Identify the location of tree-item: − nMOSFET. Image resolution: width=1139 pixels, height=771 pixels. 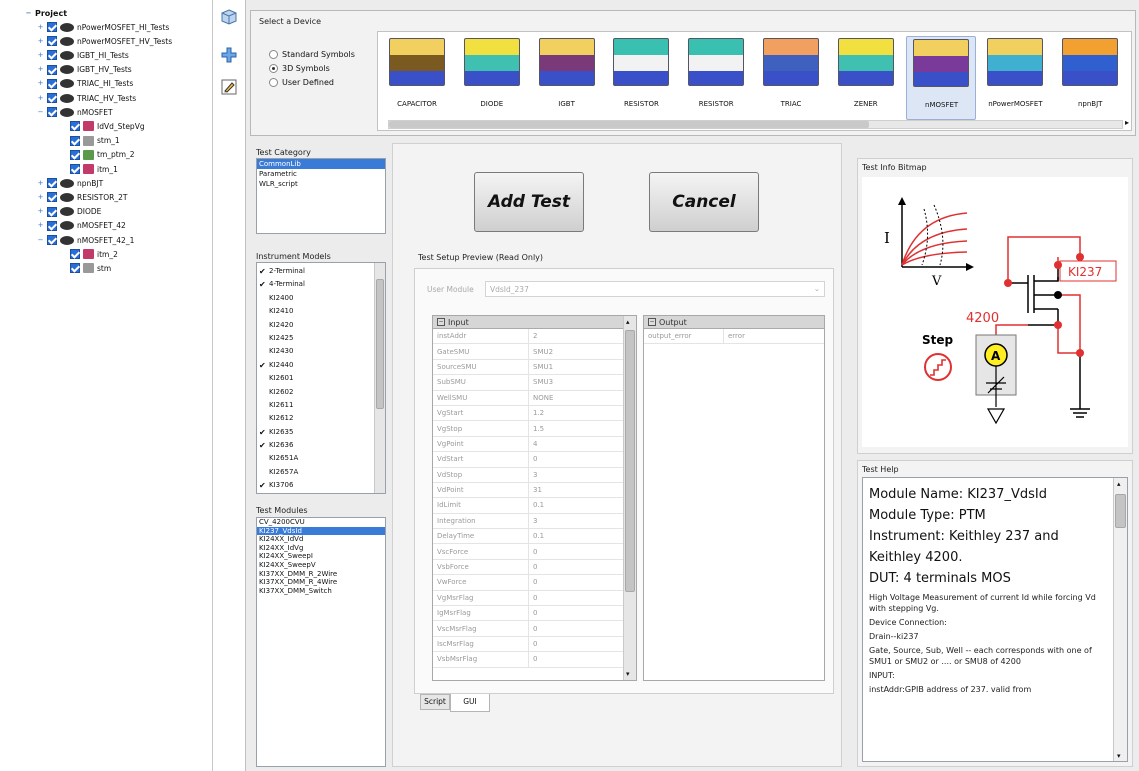
(74, 112).